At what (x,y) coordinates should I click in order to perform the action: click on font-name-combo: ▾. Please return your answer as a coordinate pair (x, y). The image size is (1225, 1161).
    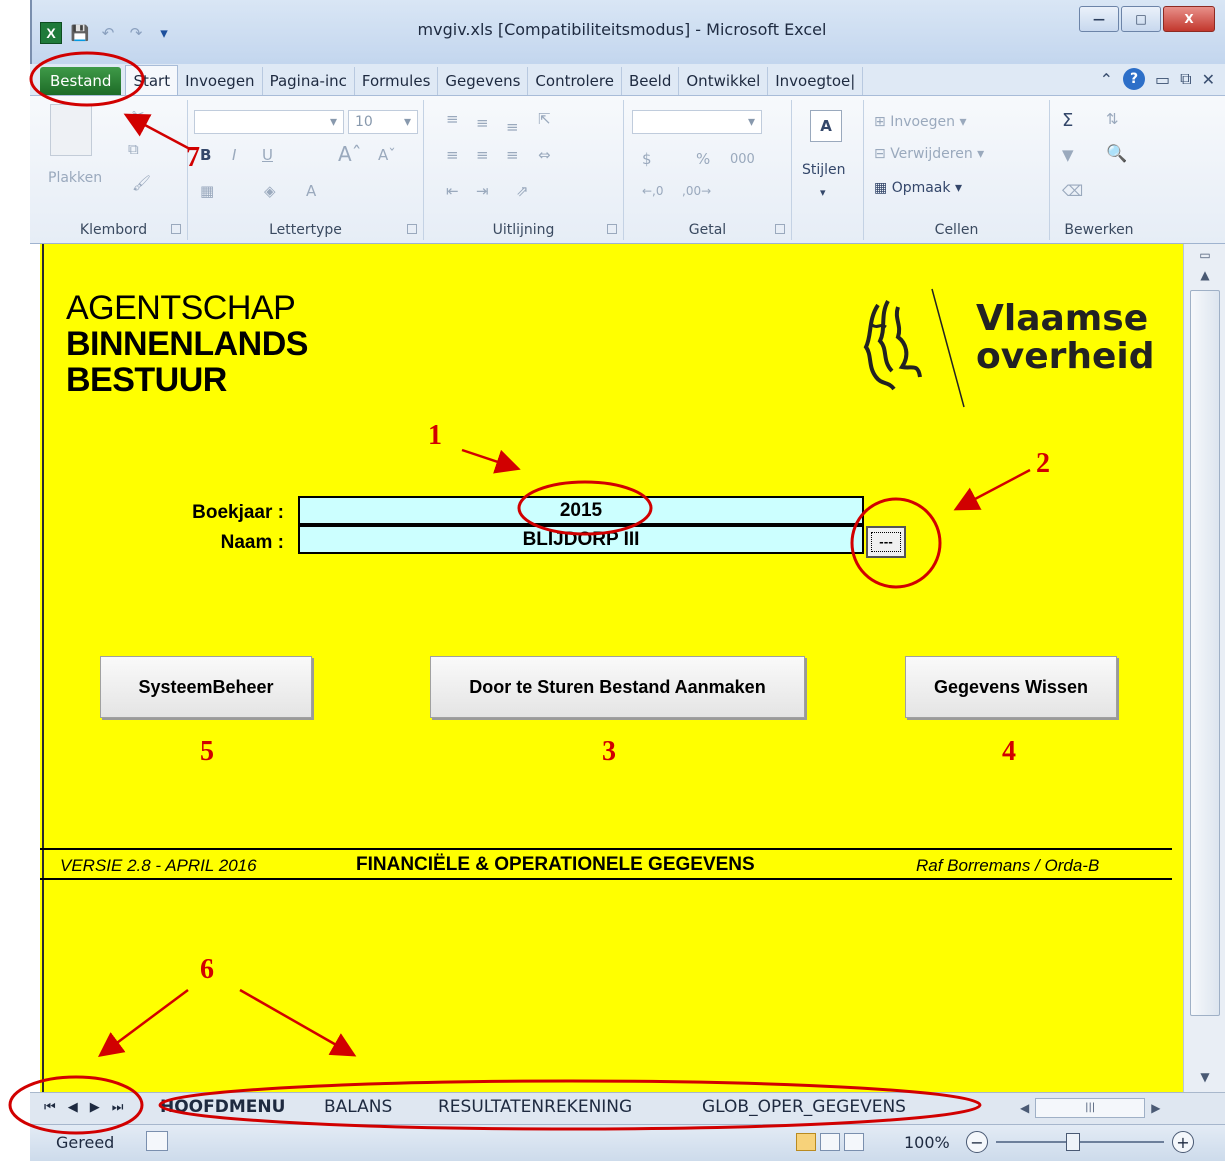
    Looking at the image, I should click on (269, 122).